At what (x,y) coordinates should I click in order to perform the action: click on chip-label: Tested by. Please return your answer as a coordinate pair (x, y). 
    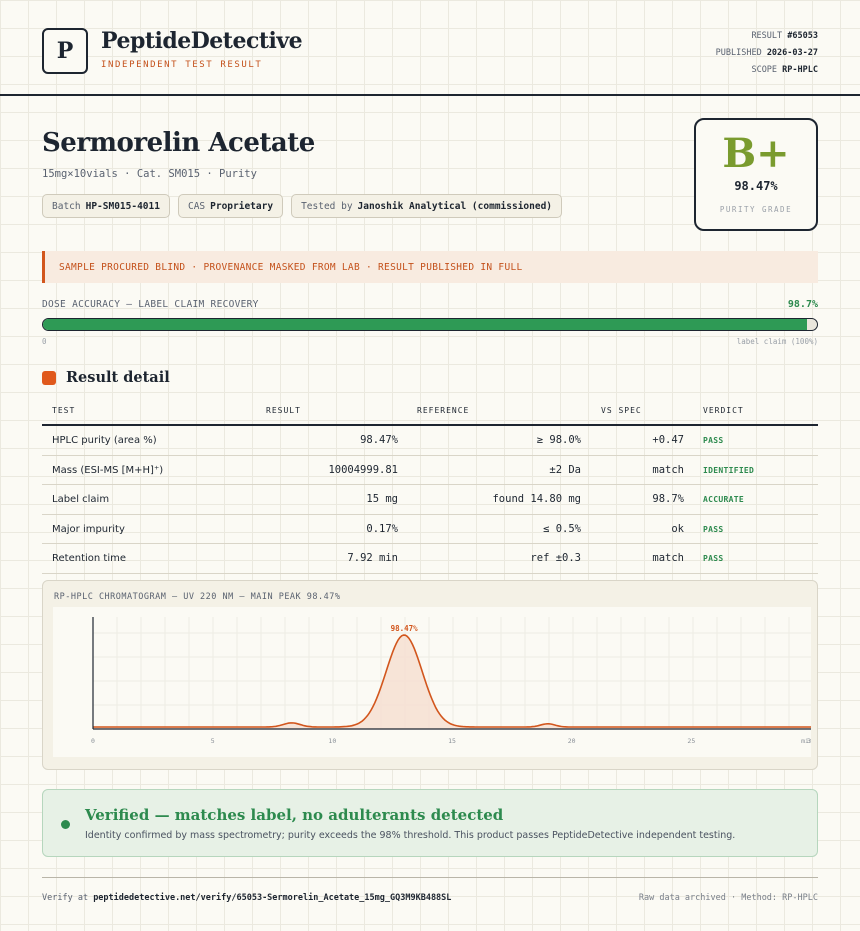
    Looking at the image, I should click on (327, 206).